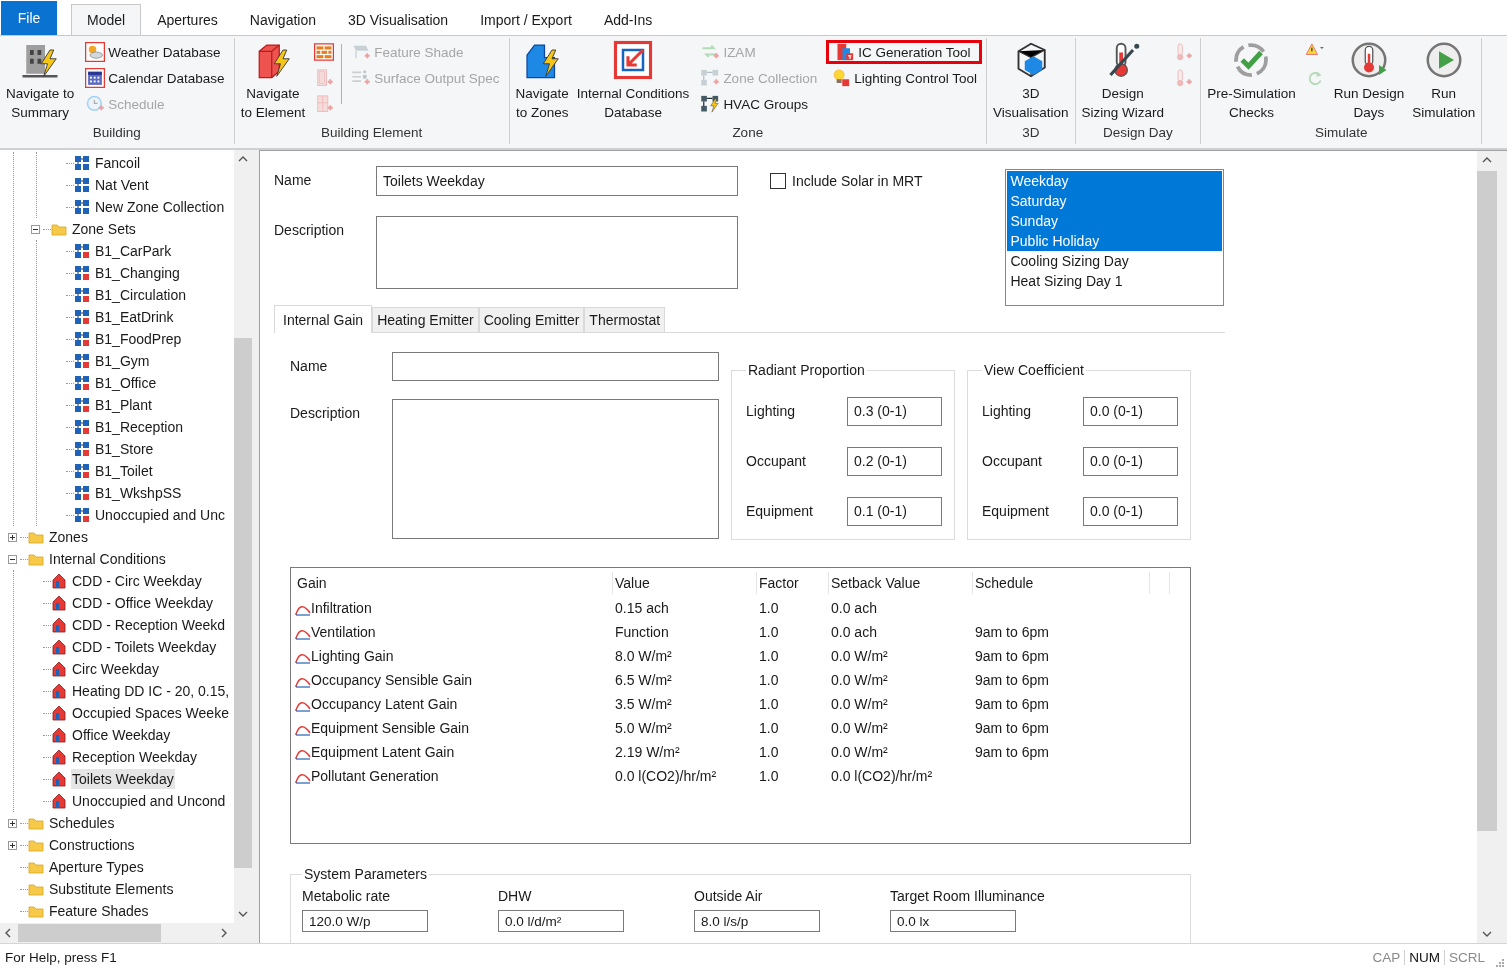  Describe the element at coordinates (1123, 81) in the screenshot. I see `ribbon-button: Design Sizing Wizard` at that location.